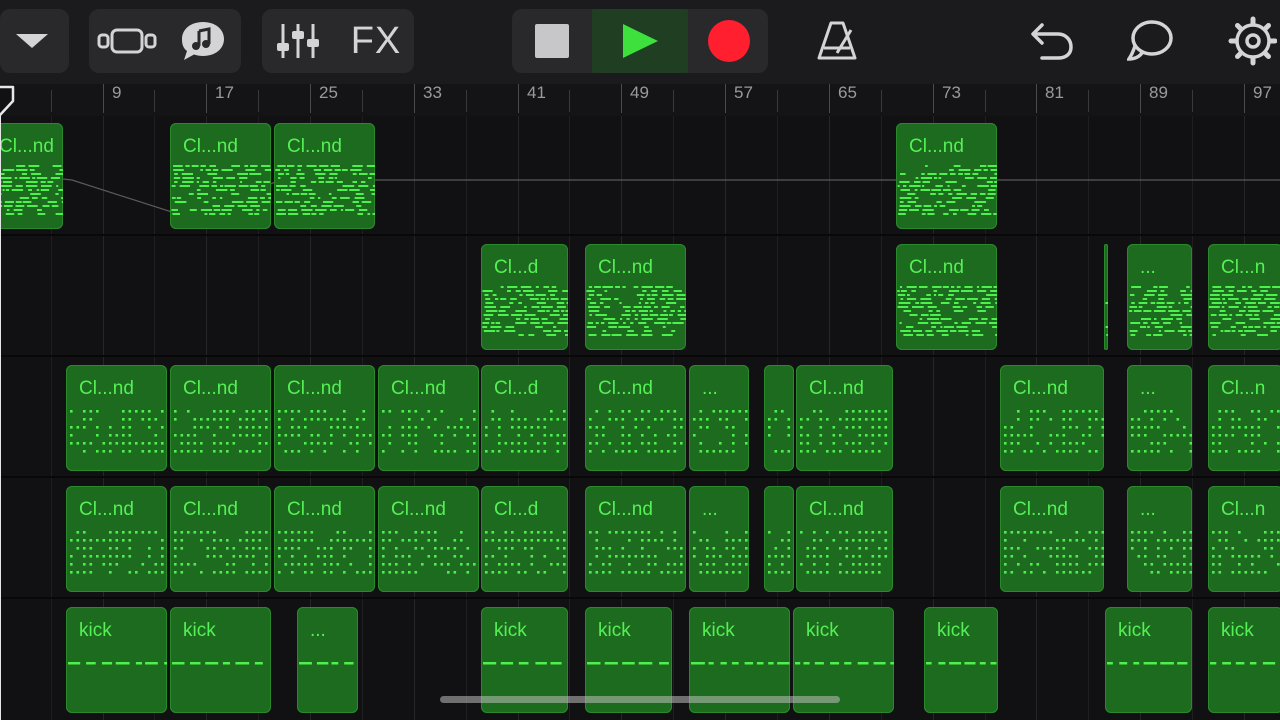 The width and height of the screenshot is (1280, 720). I want to click on fx-label: FX, so click(376, 40).